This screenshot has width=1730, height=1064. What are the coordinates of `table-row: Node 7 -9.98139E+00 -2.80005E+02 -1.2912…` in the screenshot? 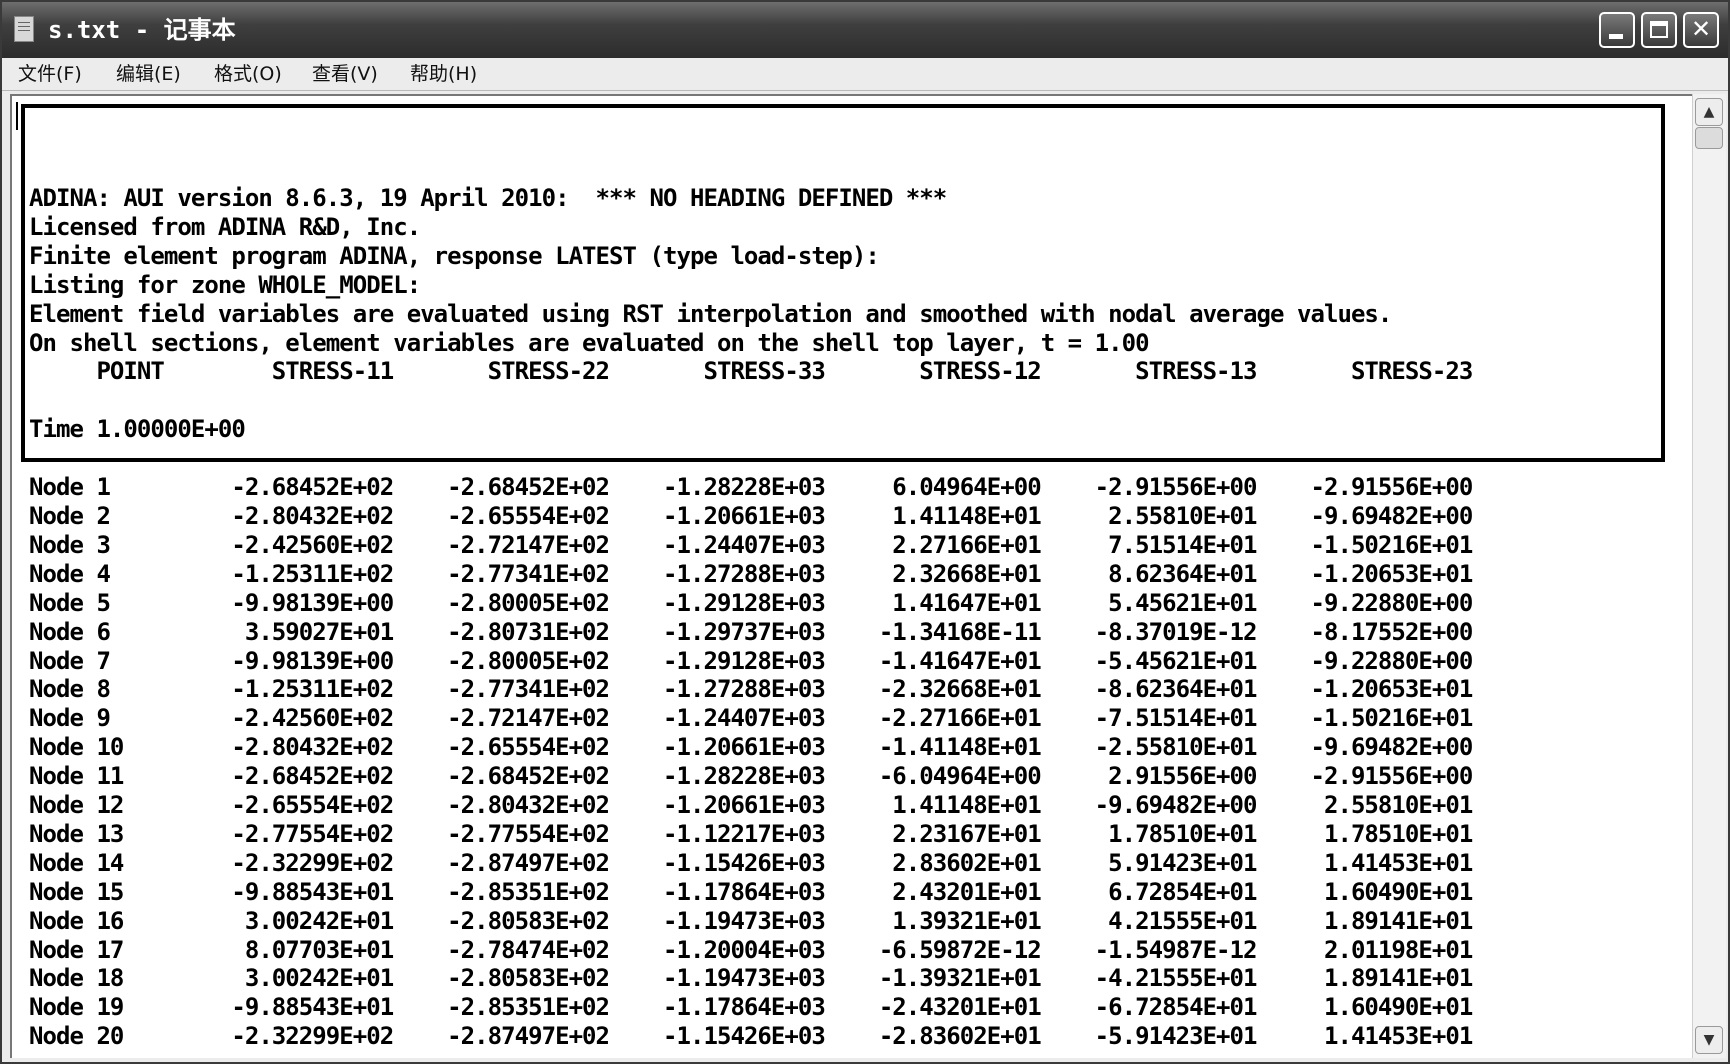 It's located at (751, 660).